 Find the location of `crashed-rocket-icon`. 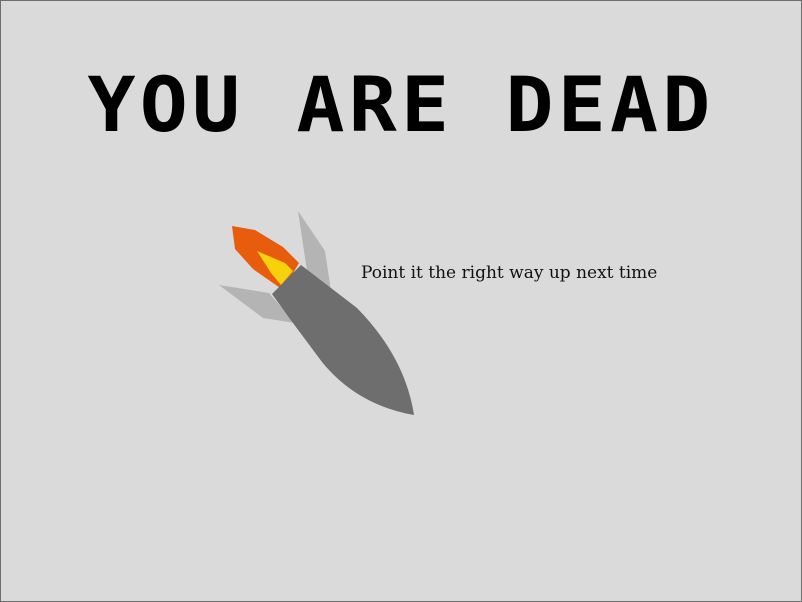

crashed-rocket-icon is located at coordinates (316, 313).